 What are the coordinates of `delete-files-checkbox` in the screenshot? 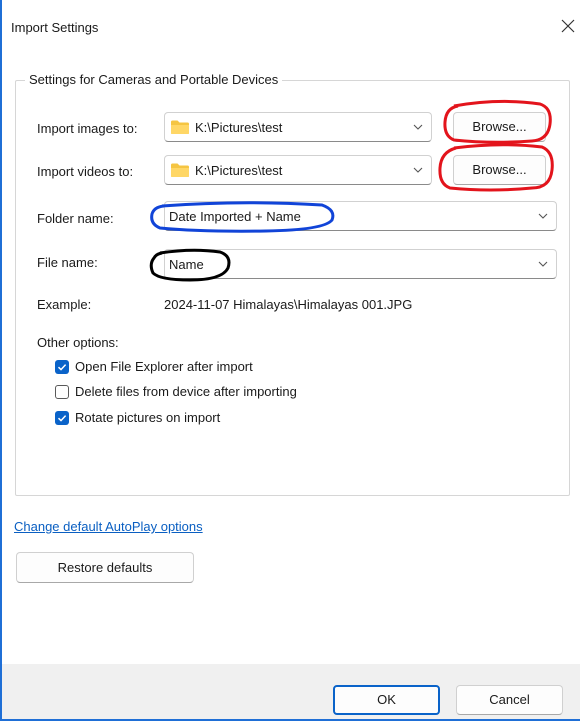 It's located at (62, 392).